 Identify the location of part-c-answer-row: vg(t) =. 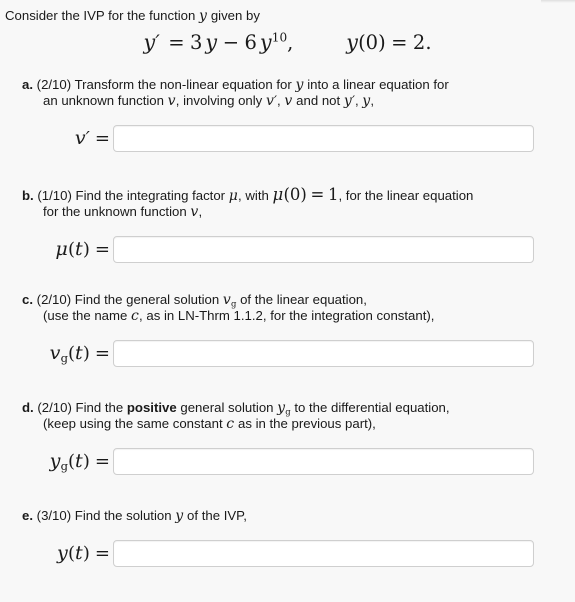
(287, 354).